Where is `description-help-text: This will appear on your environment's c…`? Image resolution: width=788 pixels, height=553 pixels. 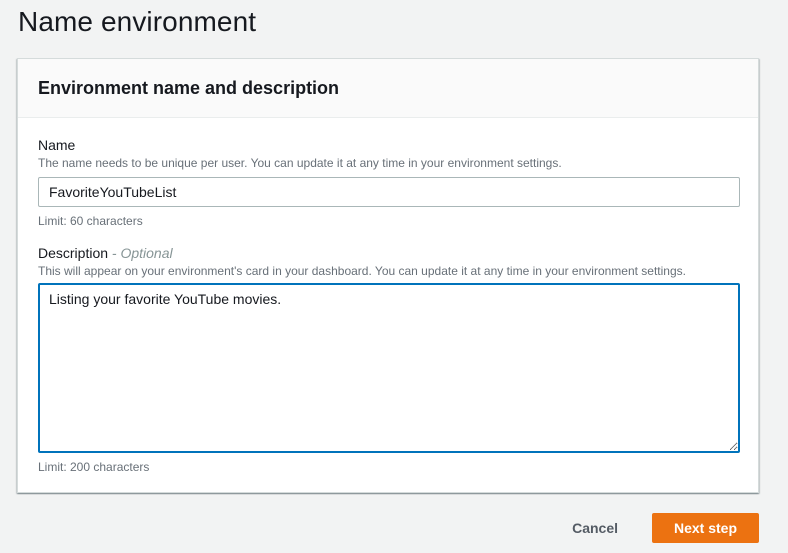
description-help-text: This will appear on your environment's c… is located at coordinates (362, 271).